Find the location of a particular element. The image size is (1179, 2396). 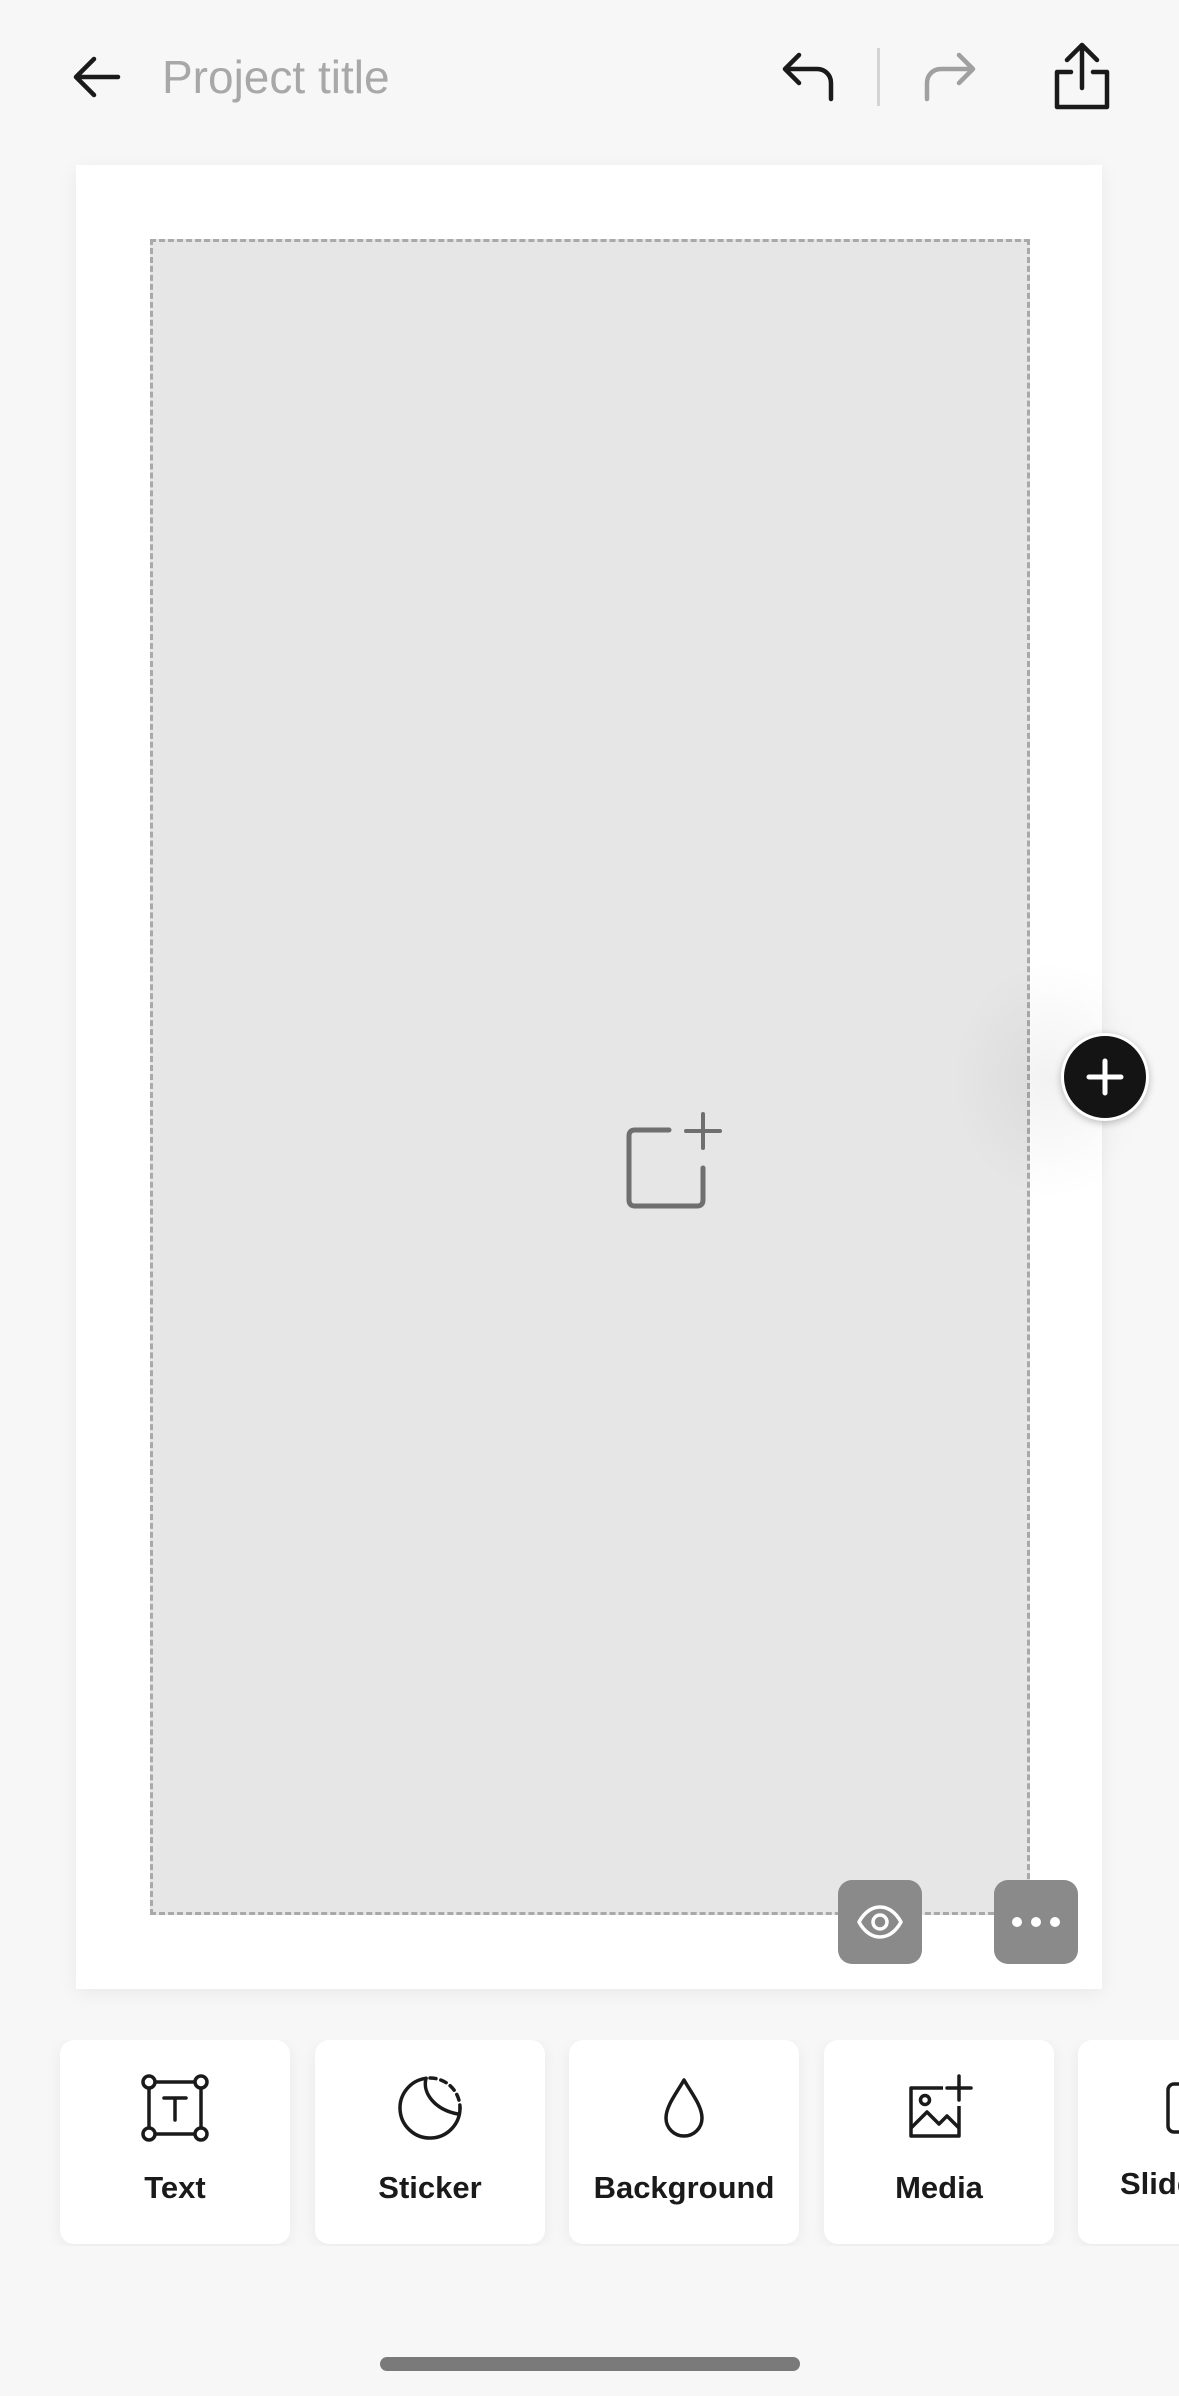

tool-label: Text is located at coordinates (175, 2187).